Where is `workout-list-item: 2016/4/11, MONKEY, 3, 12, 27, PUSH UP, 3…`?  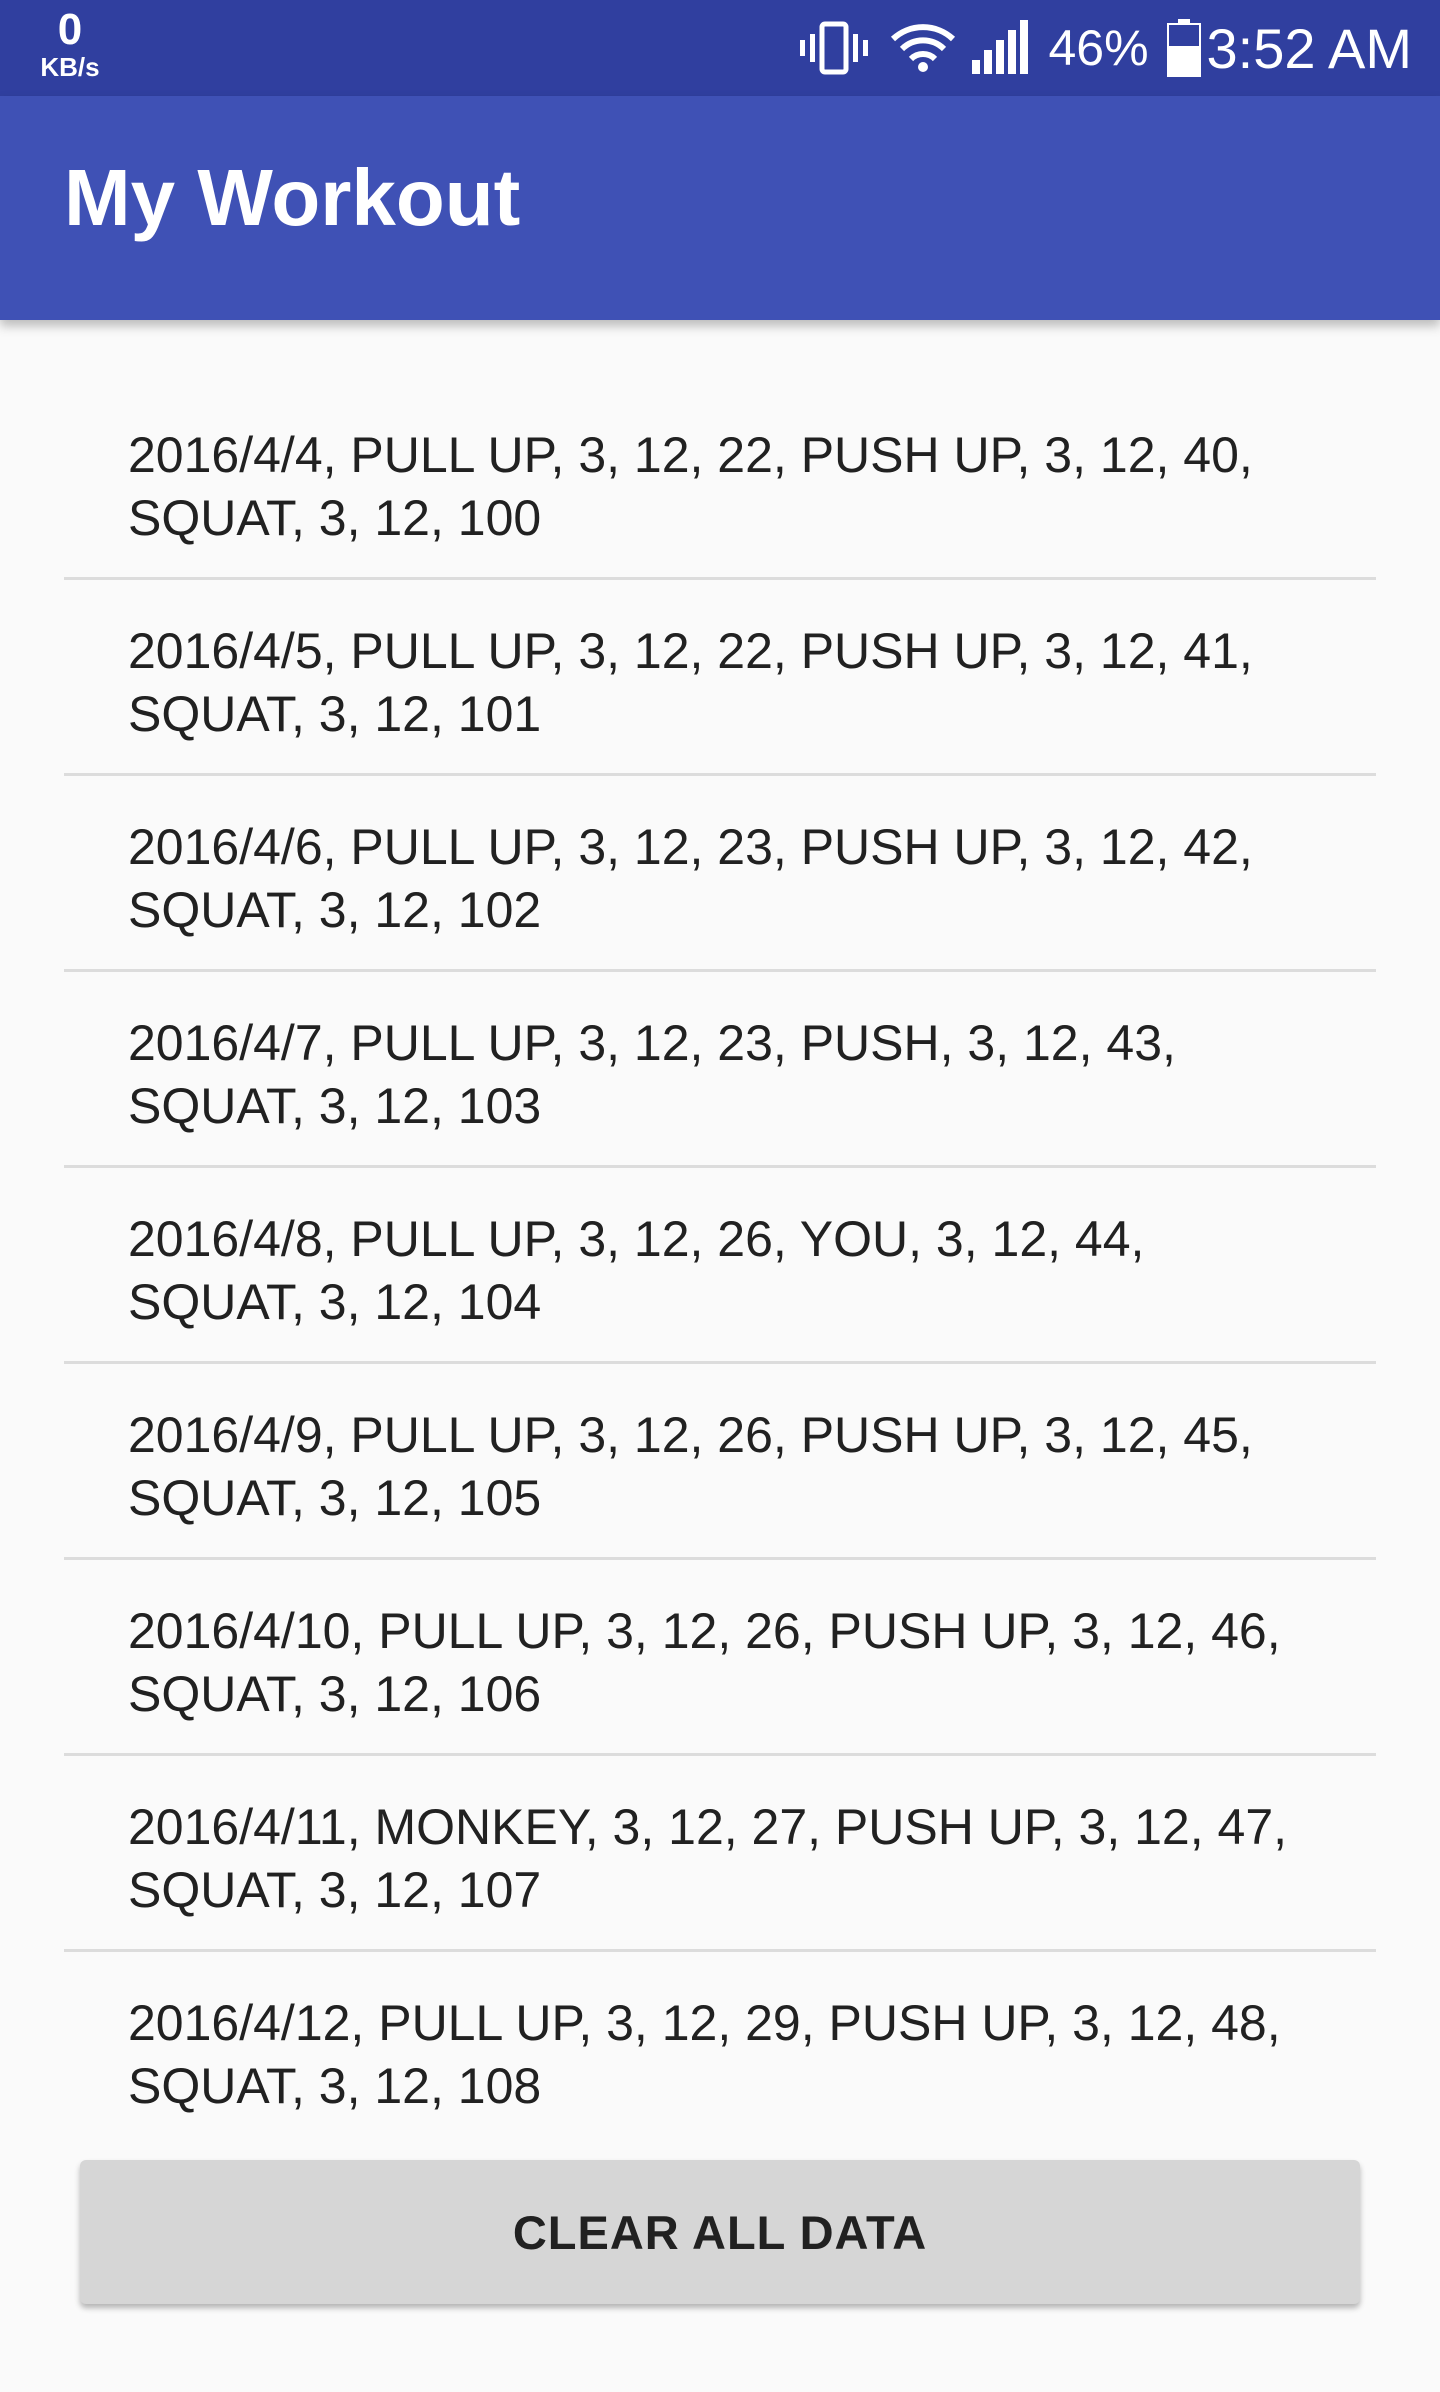
workout-list-item: 2016/4/11, MONKEY, 3, 12, 27, PUSH UP, 3… is located at coordinates (720, 1854).